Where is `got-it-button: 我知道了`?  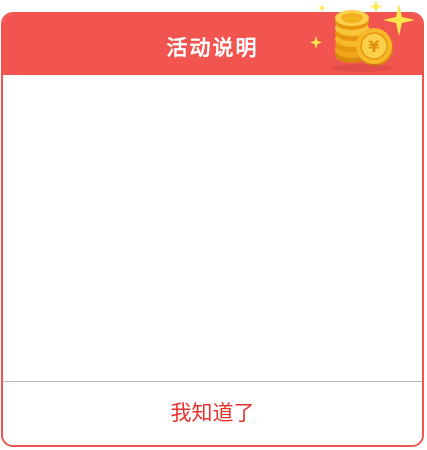 got-it-button: 我知道了 is located at coordinates (212, 413).